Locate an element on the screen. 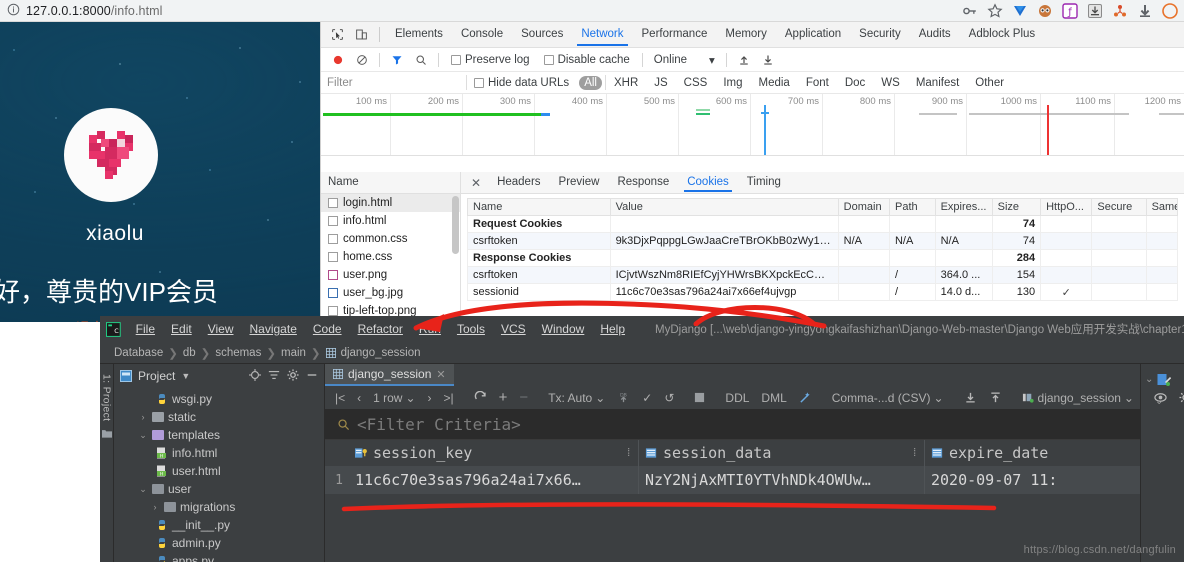  record-circle-icon is located at coordinates (338, 60).